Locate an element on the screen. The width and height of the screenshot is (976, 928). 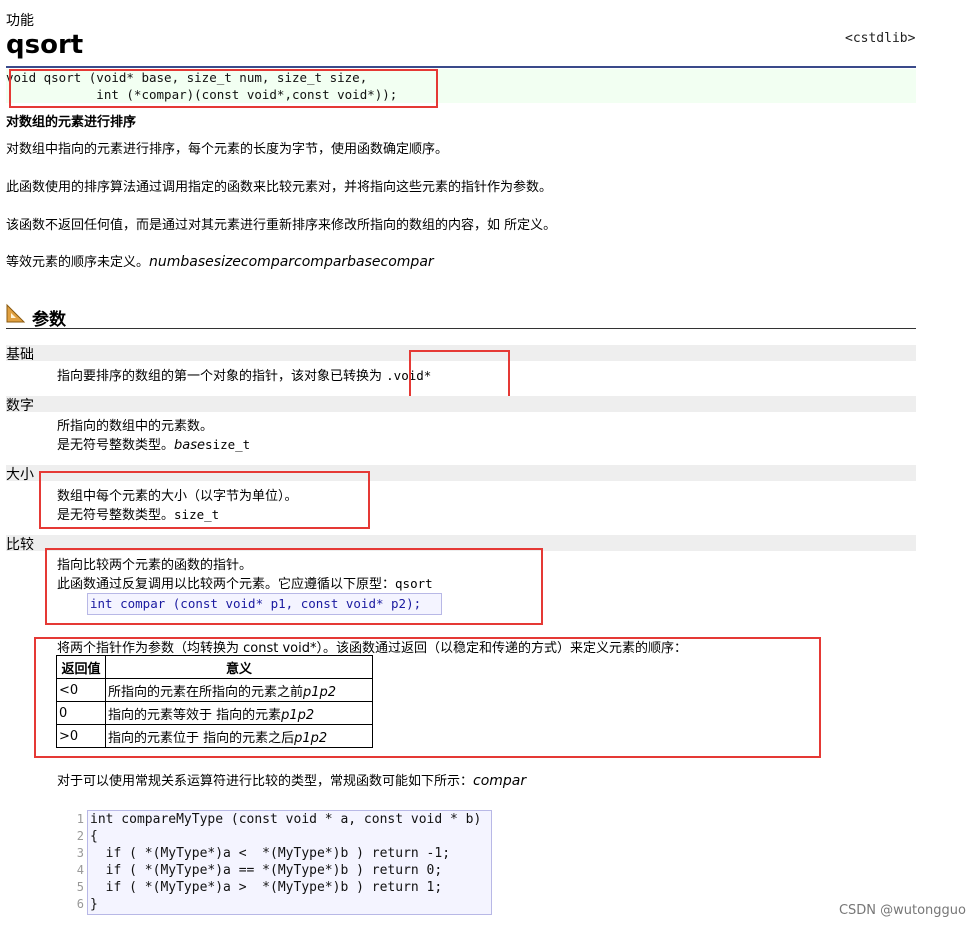
param-base-desc: 指向要排序的数组的第一个对象的指针，该对象已转换为 .void* is located at coordinates (244, 374).